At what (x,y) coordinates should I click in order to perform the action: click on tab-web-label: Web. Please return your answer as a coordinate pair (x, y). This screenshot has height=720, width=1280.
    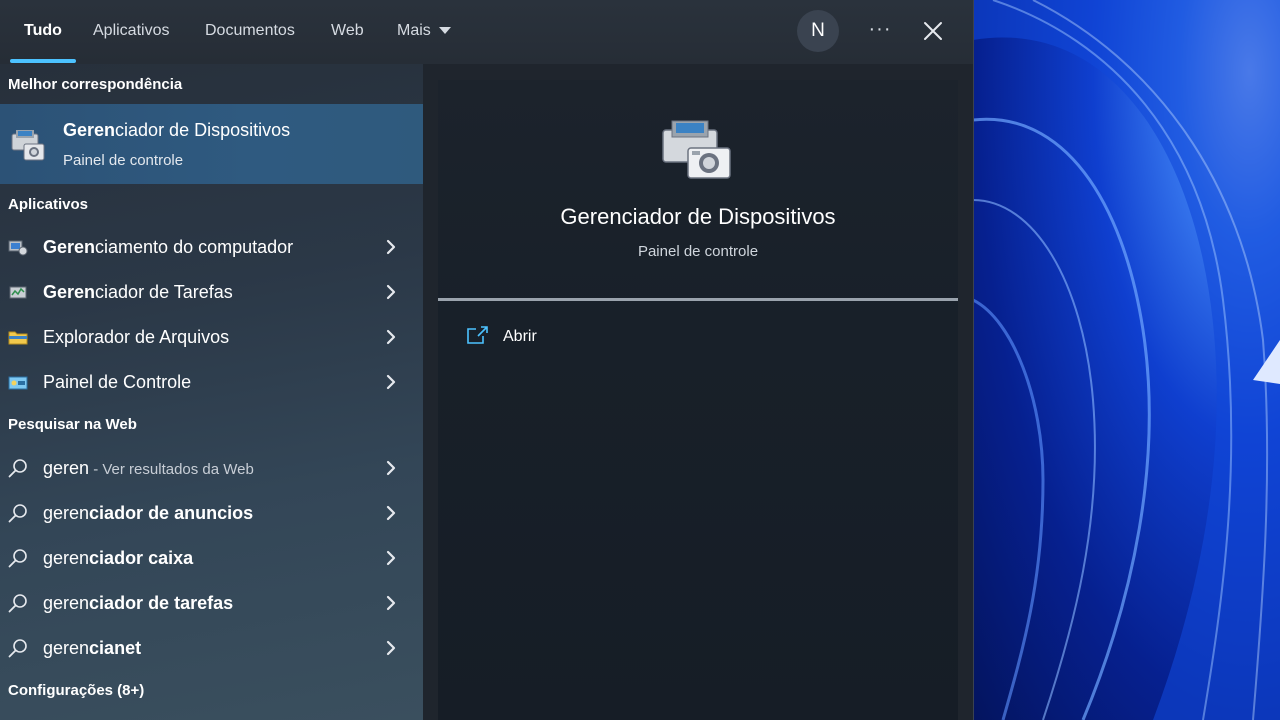
    Looking at the image, I should click on (347, 30).